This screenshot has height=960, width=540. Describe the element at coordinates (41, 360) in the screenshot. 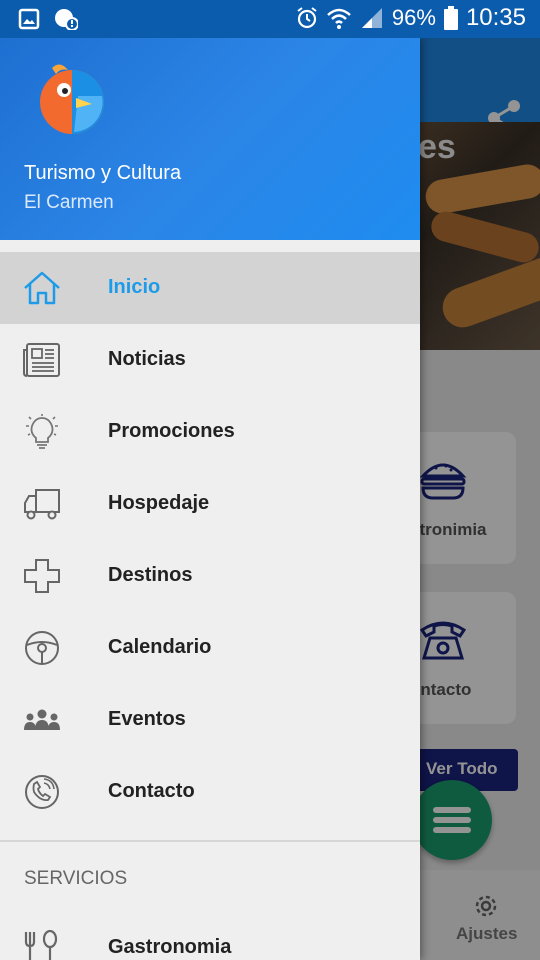

I see `newspaper-icon` at that location.